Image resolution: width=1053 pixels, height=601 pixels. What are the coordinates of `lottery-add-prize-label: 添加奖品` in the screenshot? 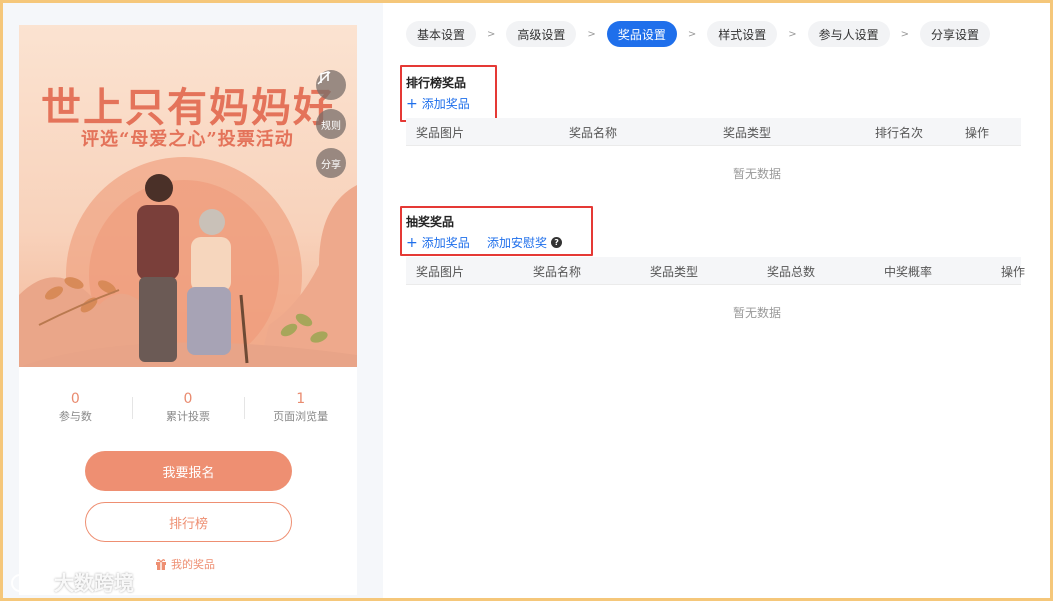 It's located at (445, 243).